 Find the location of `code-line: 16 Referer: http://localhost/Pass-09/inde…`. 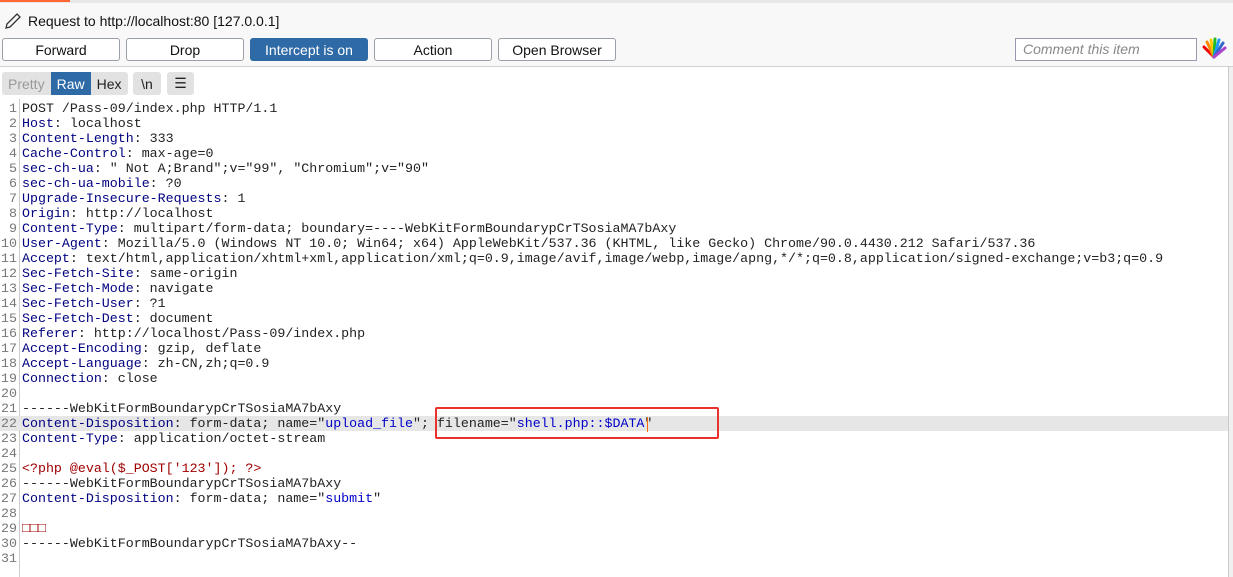

code-line: 16 Referer: http://localhost/Pass-09/inde… is located at coordinates (614, 333).